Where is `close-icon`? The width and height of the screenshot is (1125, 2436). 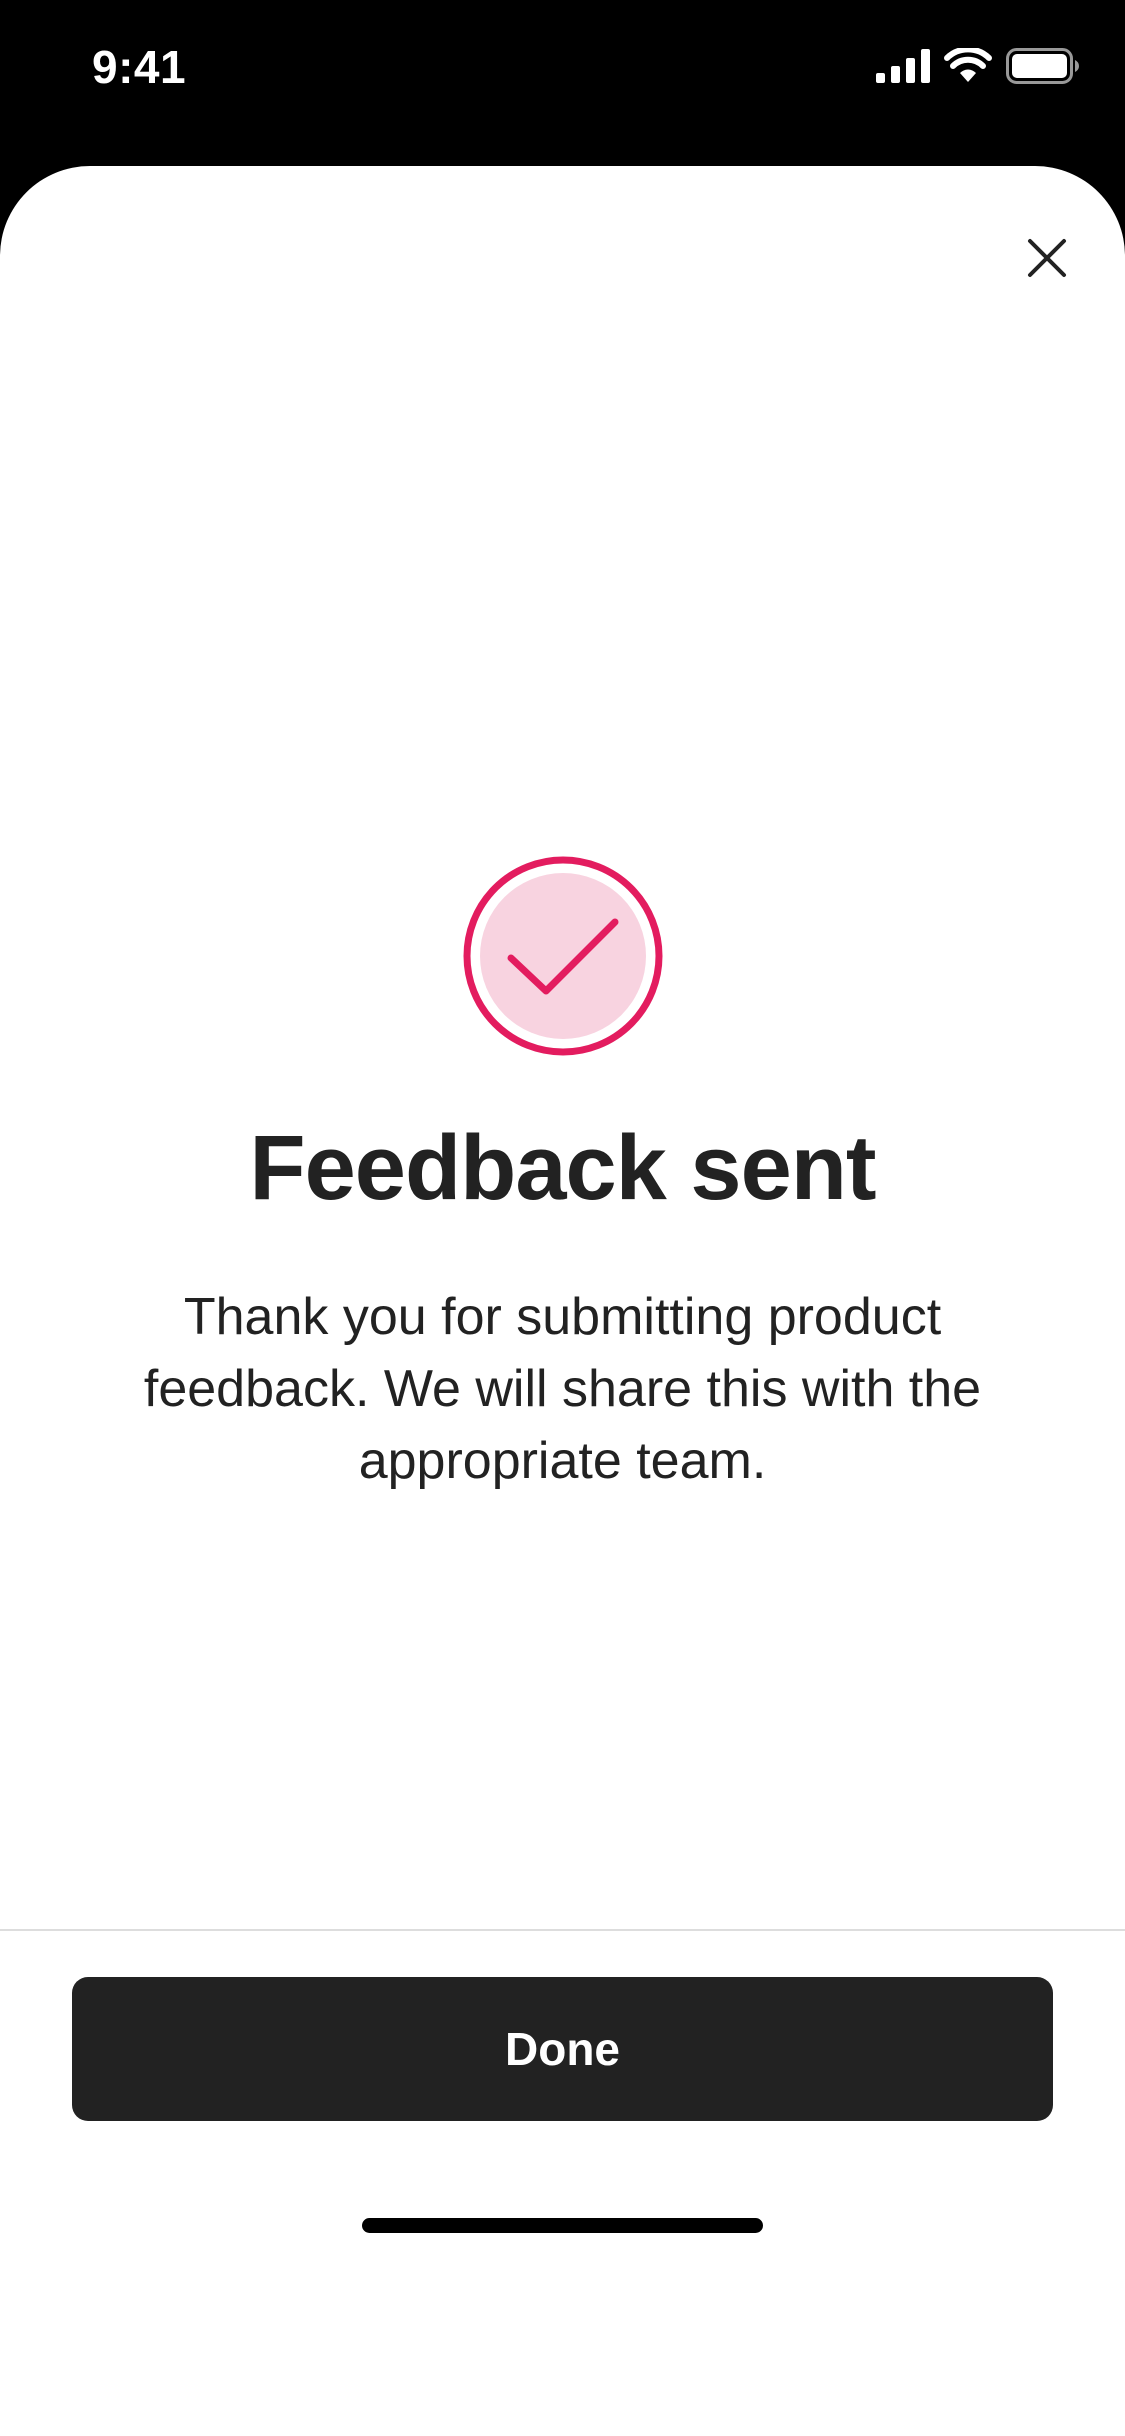
close-icon is located at coordinates (1047, 260).